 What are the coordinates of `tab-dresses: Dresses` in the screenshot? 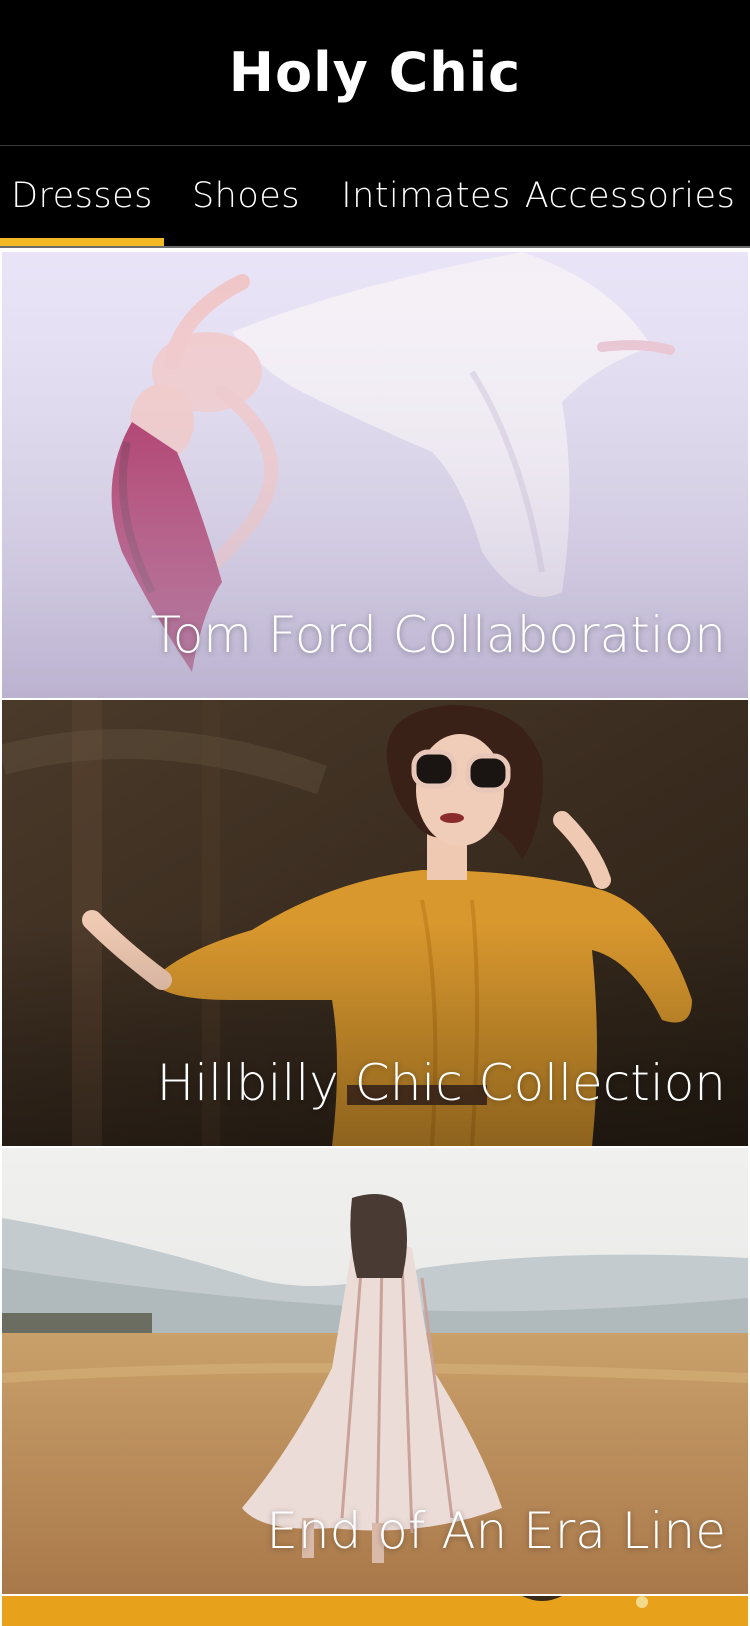 It's located at (82, 196).